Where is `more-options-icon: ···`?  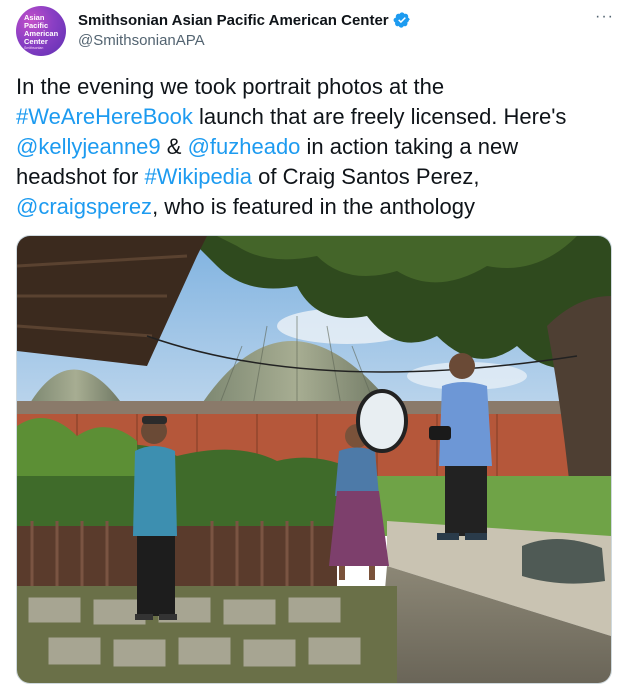
more-options-icon: ··· is located at coordinates (604, 17).